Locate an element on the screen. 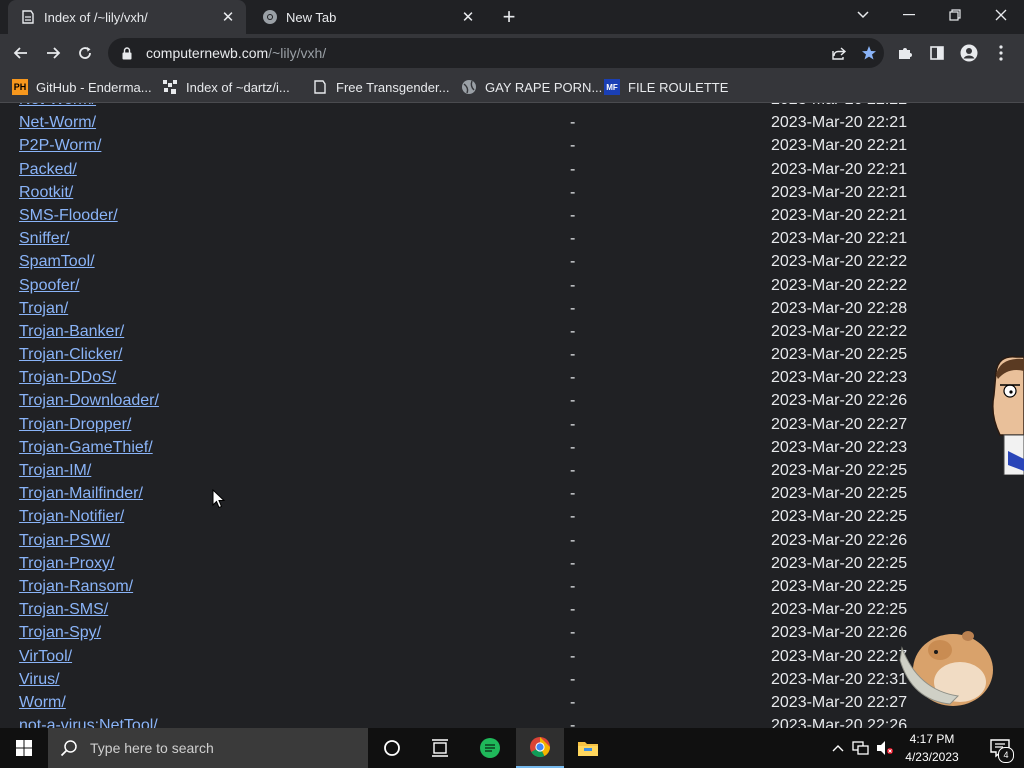  directory-link: Spoofer/ is located at coordinates (49, 286).